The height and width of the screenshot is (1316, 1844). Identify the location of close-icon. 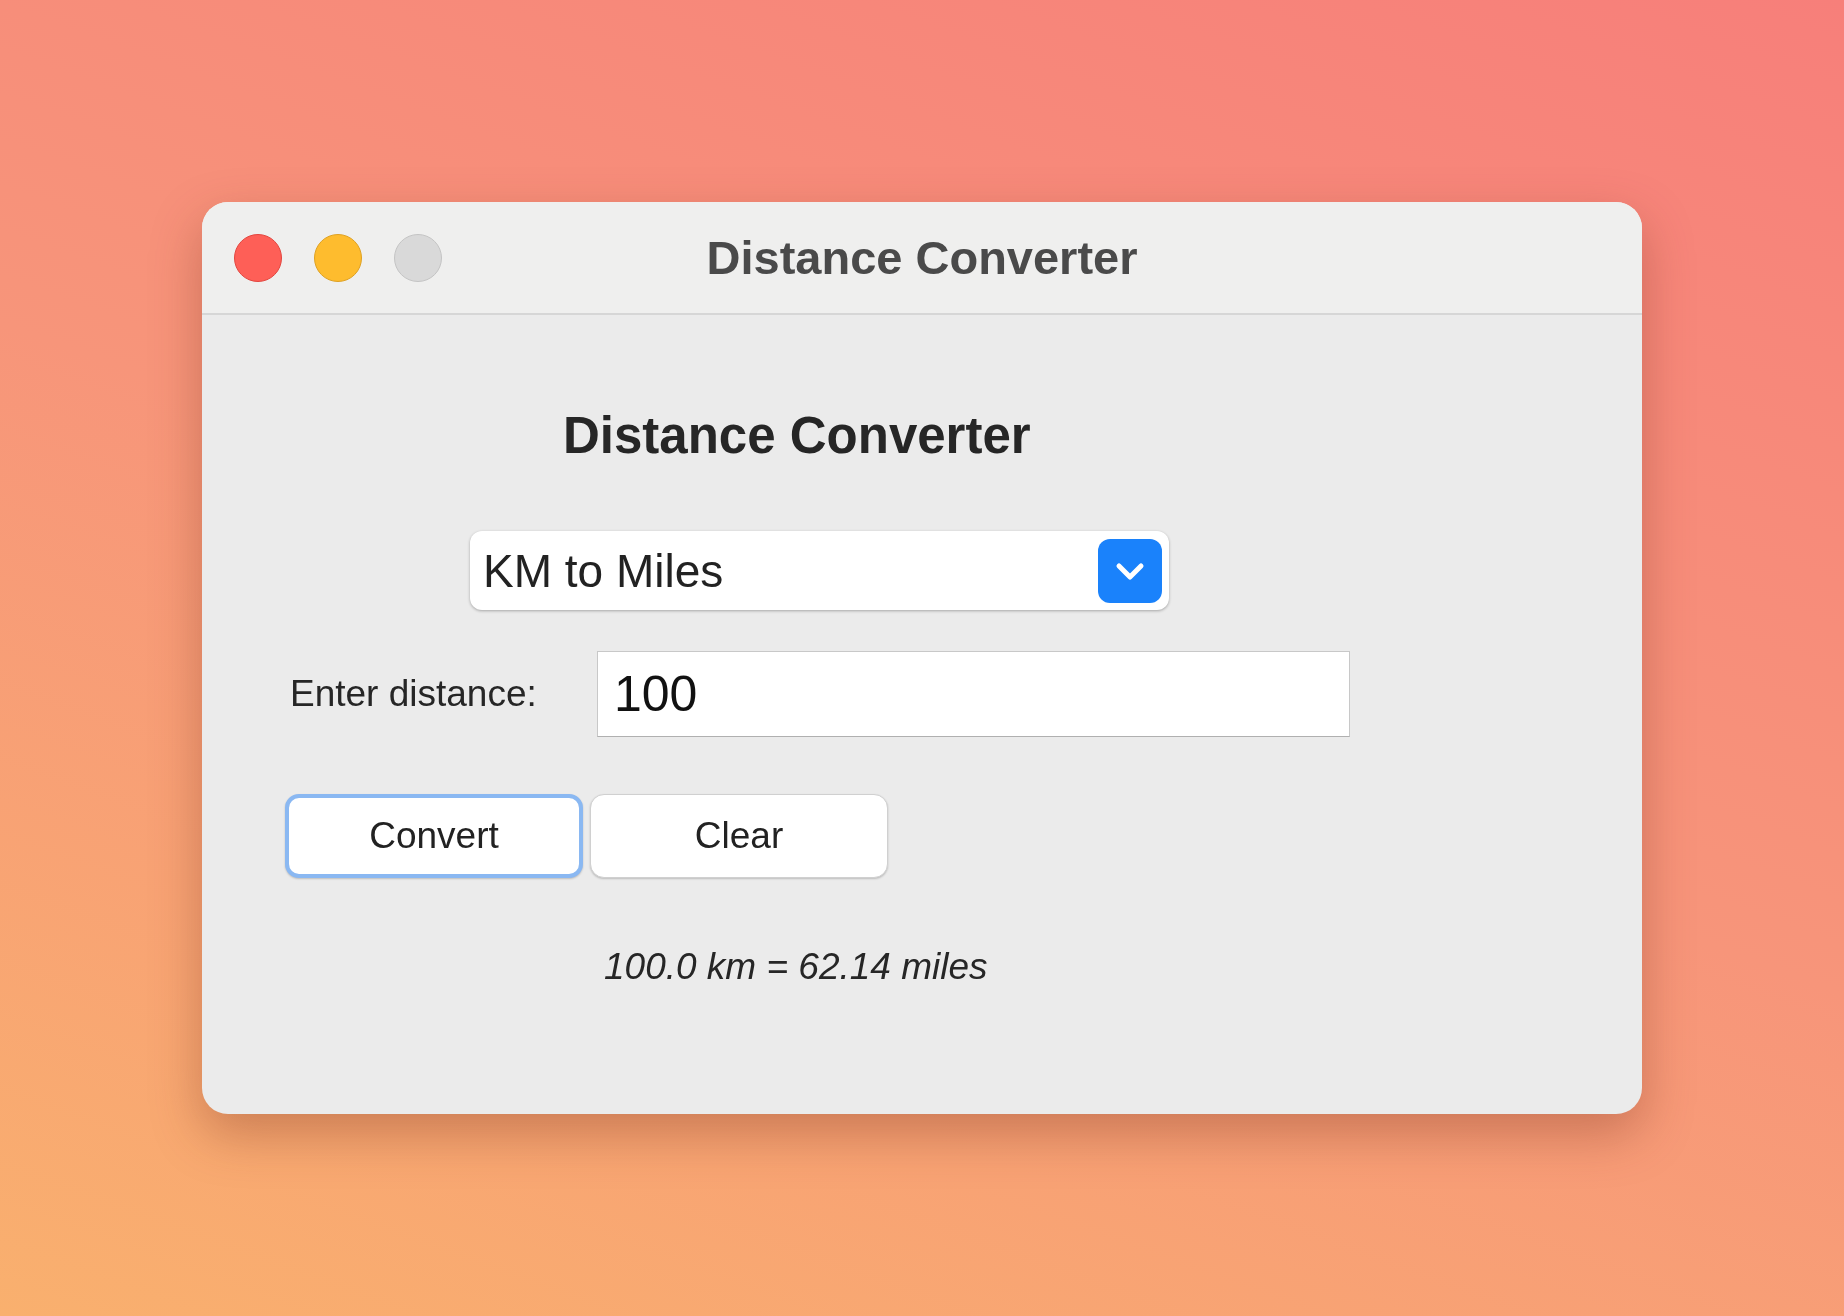
(258, 257).